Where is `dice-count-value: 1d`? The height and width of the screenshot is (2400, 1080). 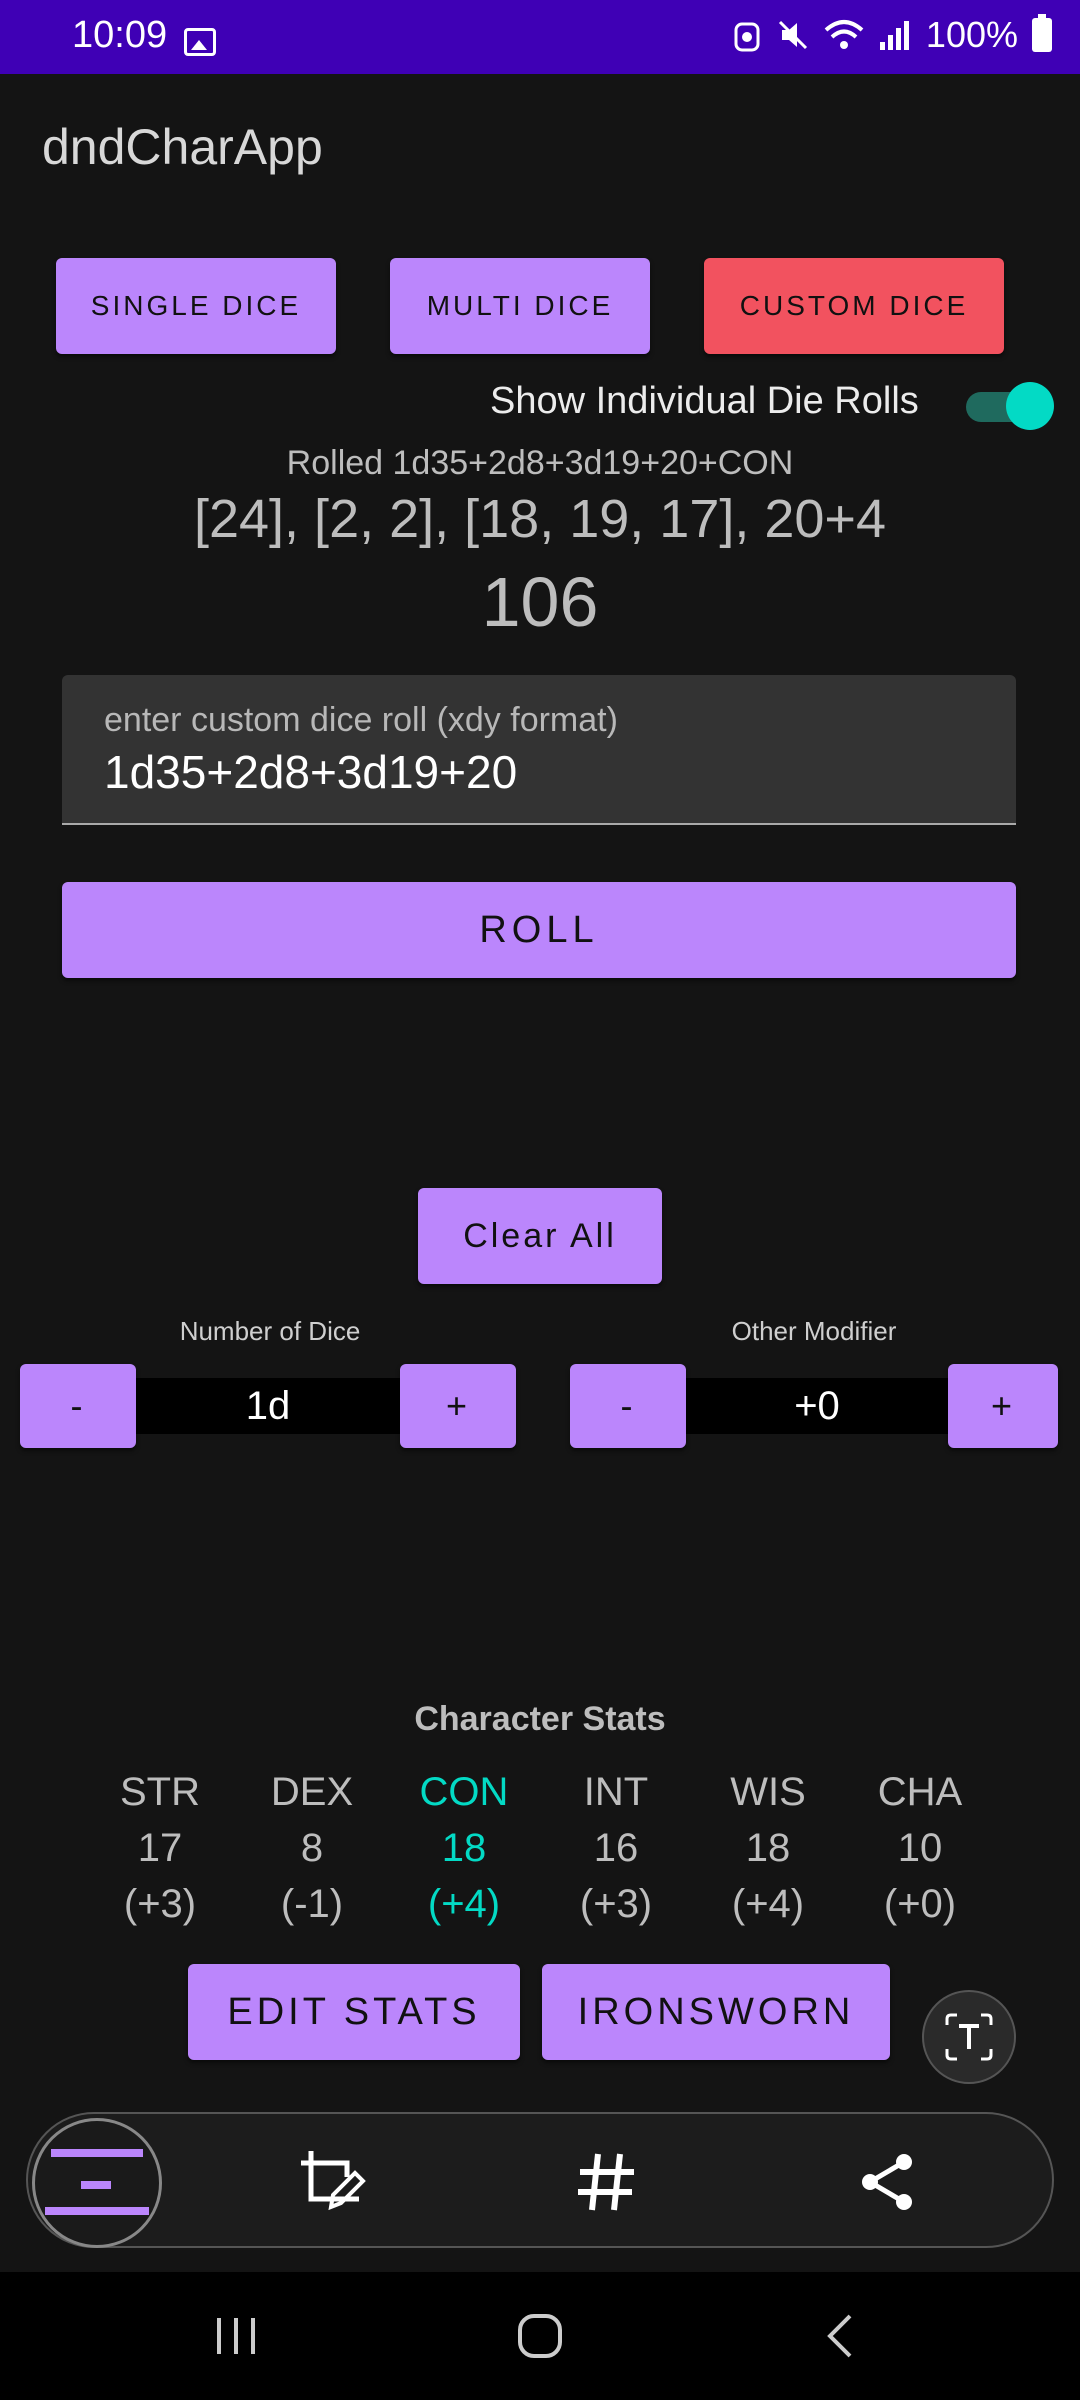 dice-count-value: 1d is located at coordinates (268, 1406).